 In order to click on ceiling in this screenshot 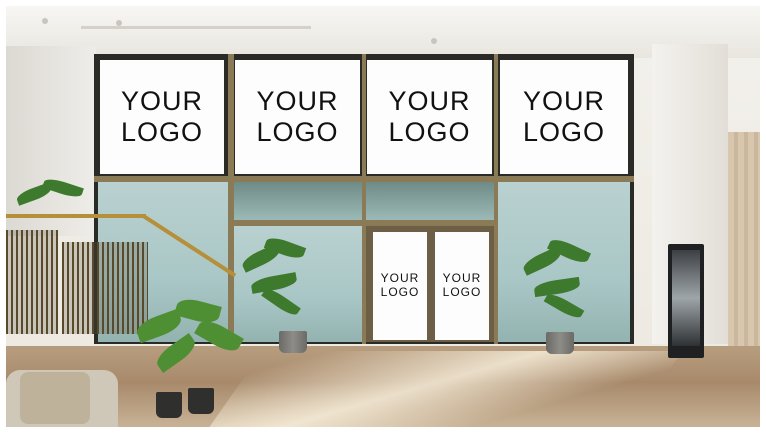, I will do `click(383, 32)`.